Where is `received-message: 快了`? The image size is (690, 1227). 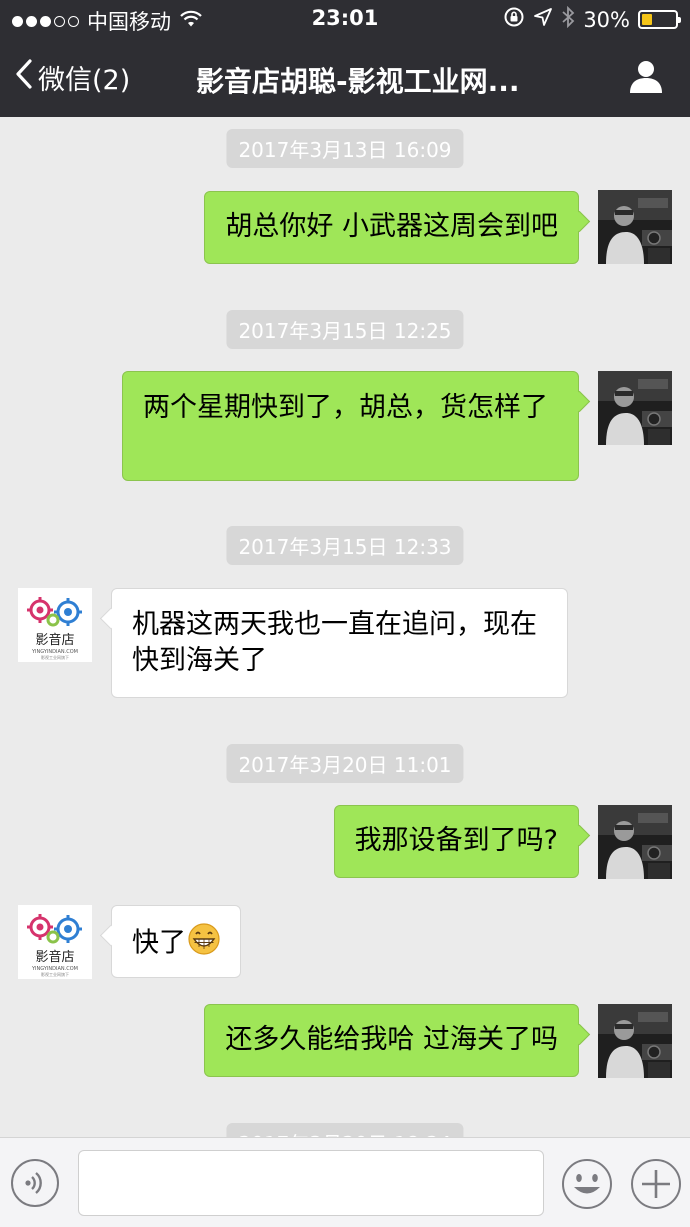
received-message: 快了 is located at coordinates (176, 941).